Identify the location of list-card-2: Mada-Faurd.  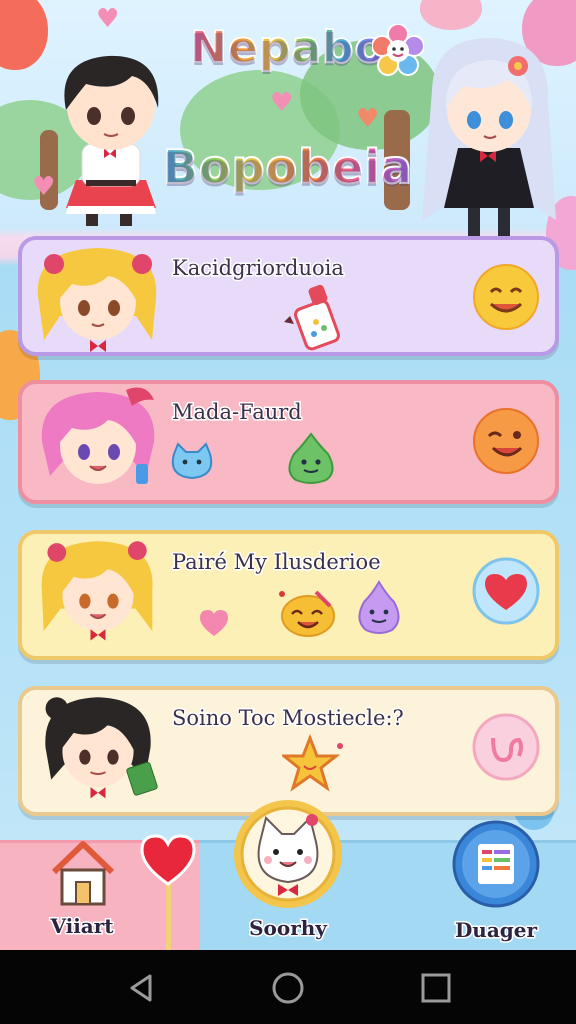
(288, 442).